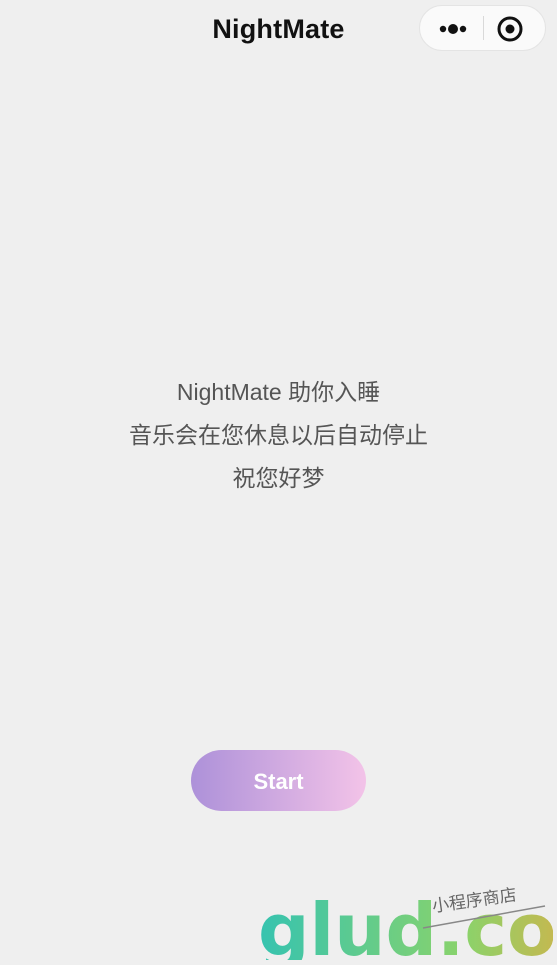 The height and width of the screenshot is (965, 557). What do you see at coordinates (453, 29) in the screenshot?
I see `more-dots-icon` at bounding box center [453, 29].